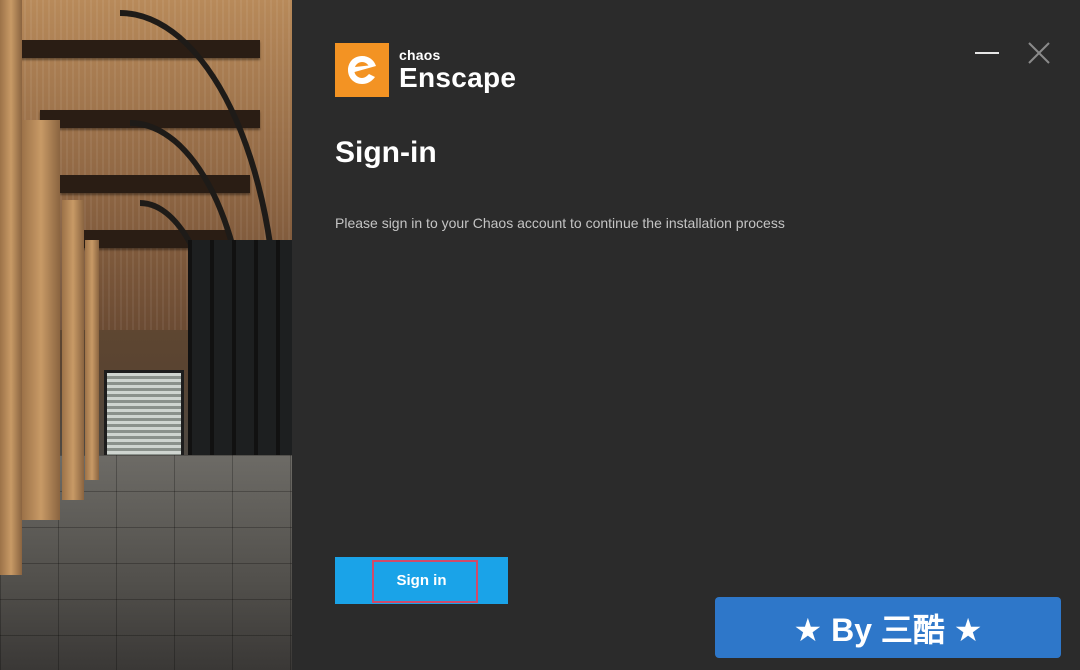 The image size is (1080, 670). I want to click on watermark-badge: ★ By 三酷 ★, so click(888, 627).